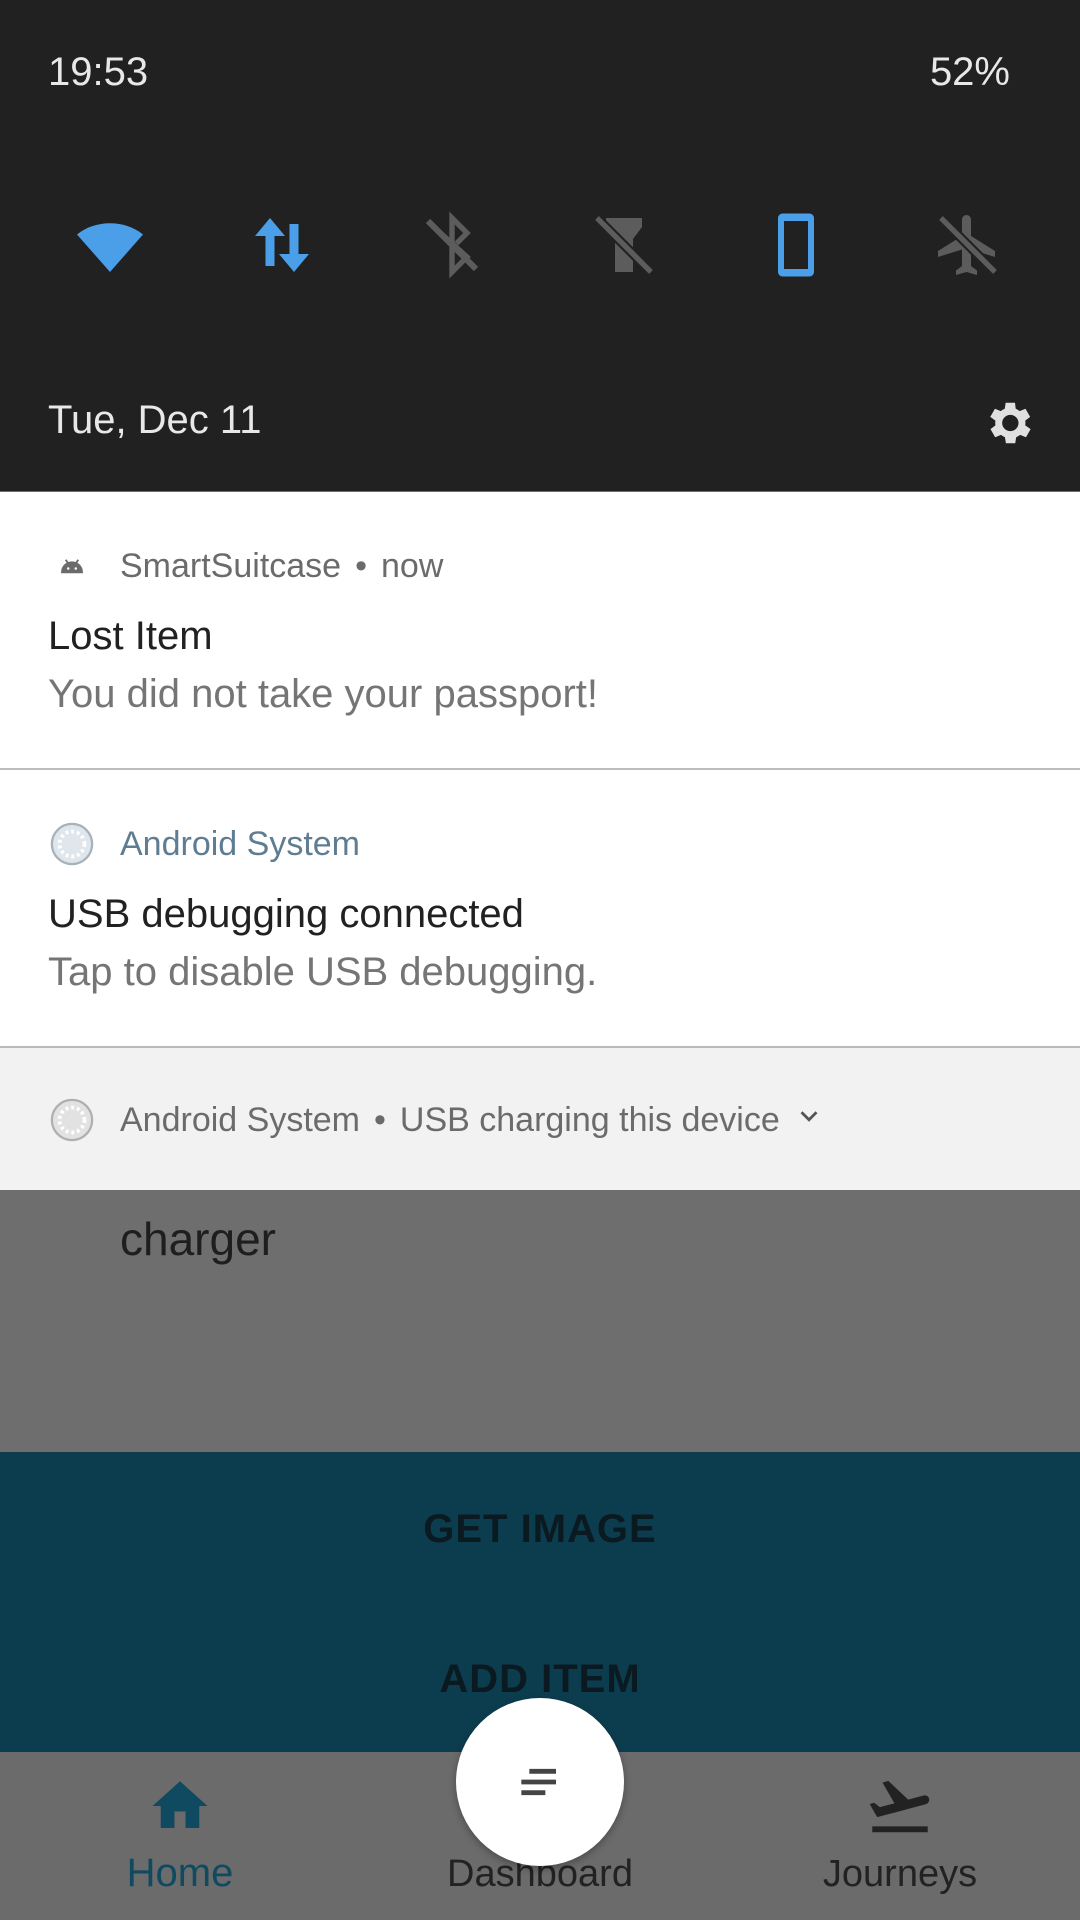  Describe the element at coordinates (98, 72) in the screenshot. I see `status-time: 19:53` at that location.